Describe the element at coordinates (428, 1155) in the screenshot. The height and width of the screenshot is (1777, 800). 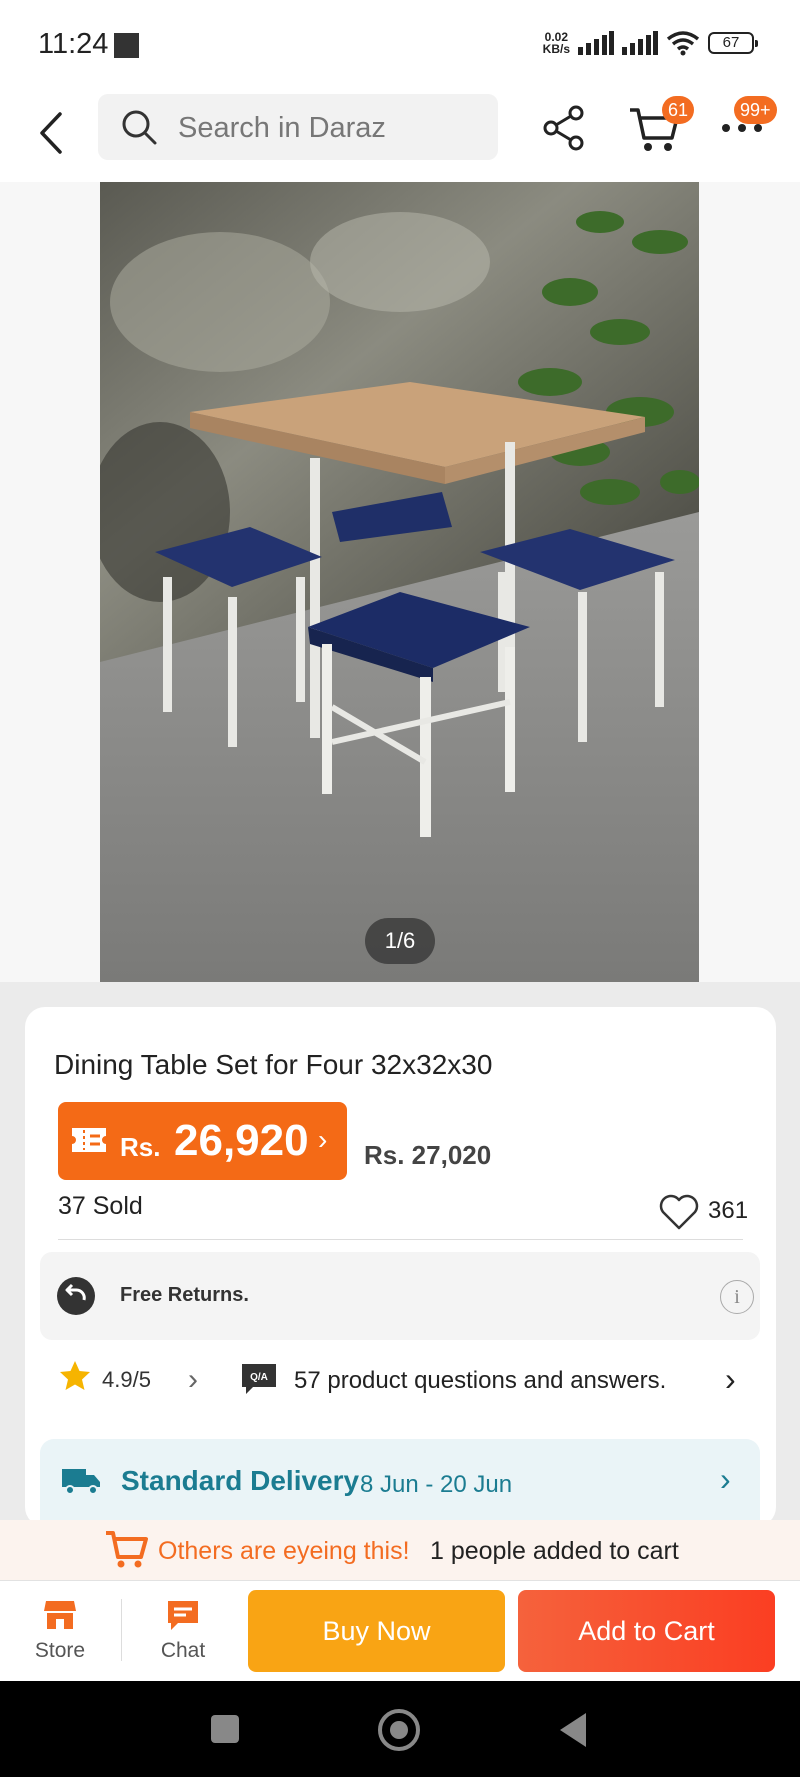
I see `original-price: Rs. 27,020` at that location.